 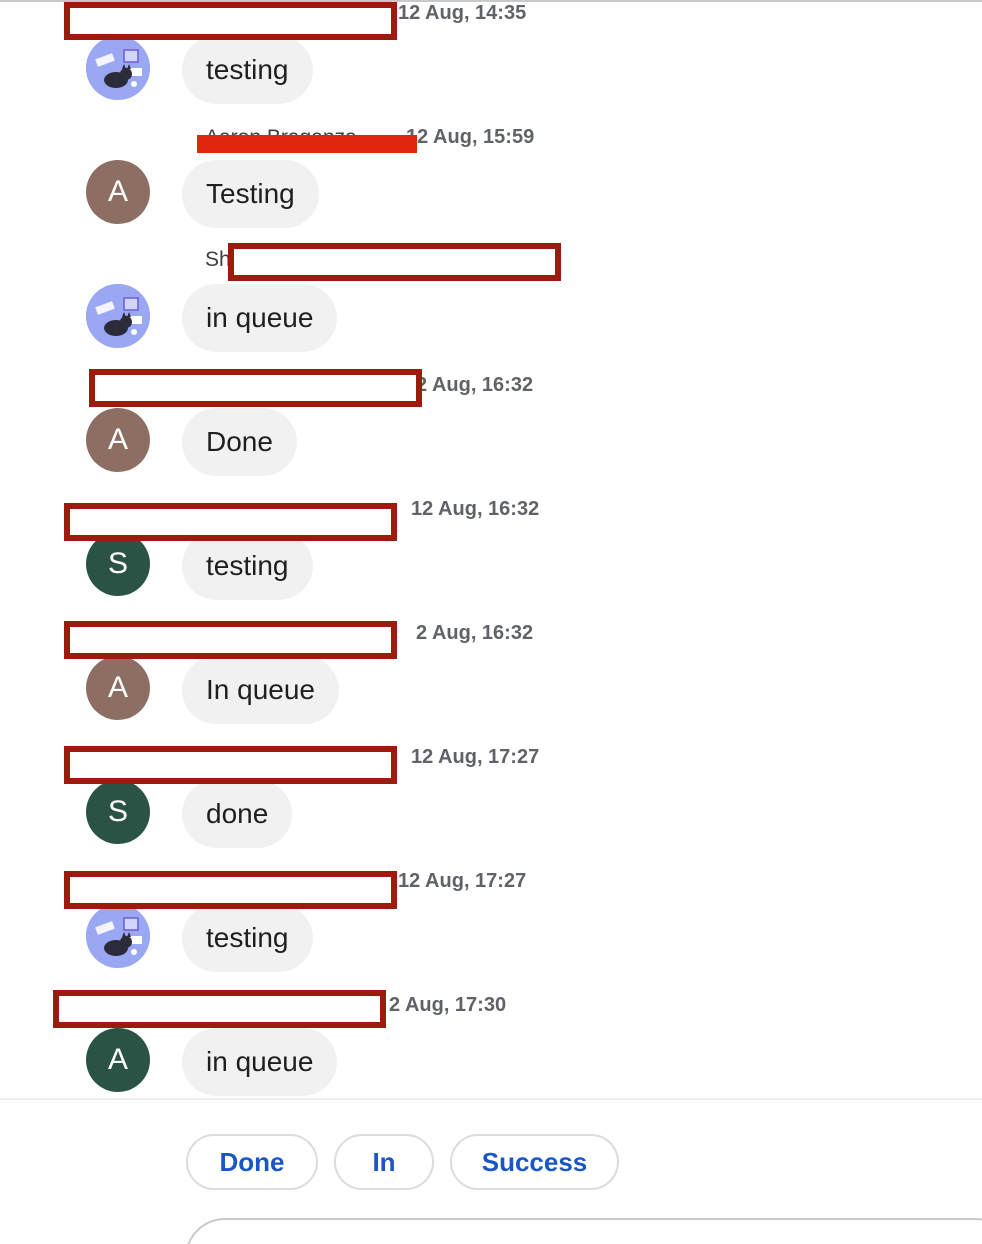 I want to click on suggestion-chip-success: Success, so click(x=534, y=1162).